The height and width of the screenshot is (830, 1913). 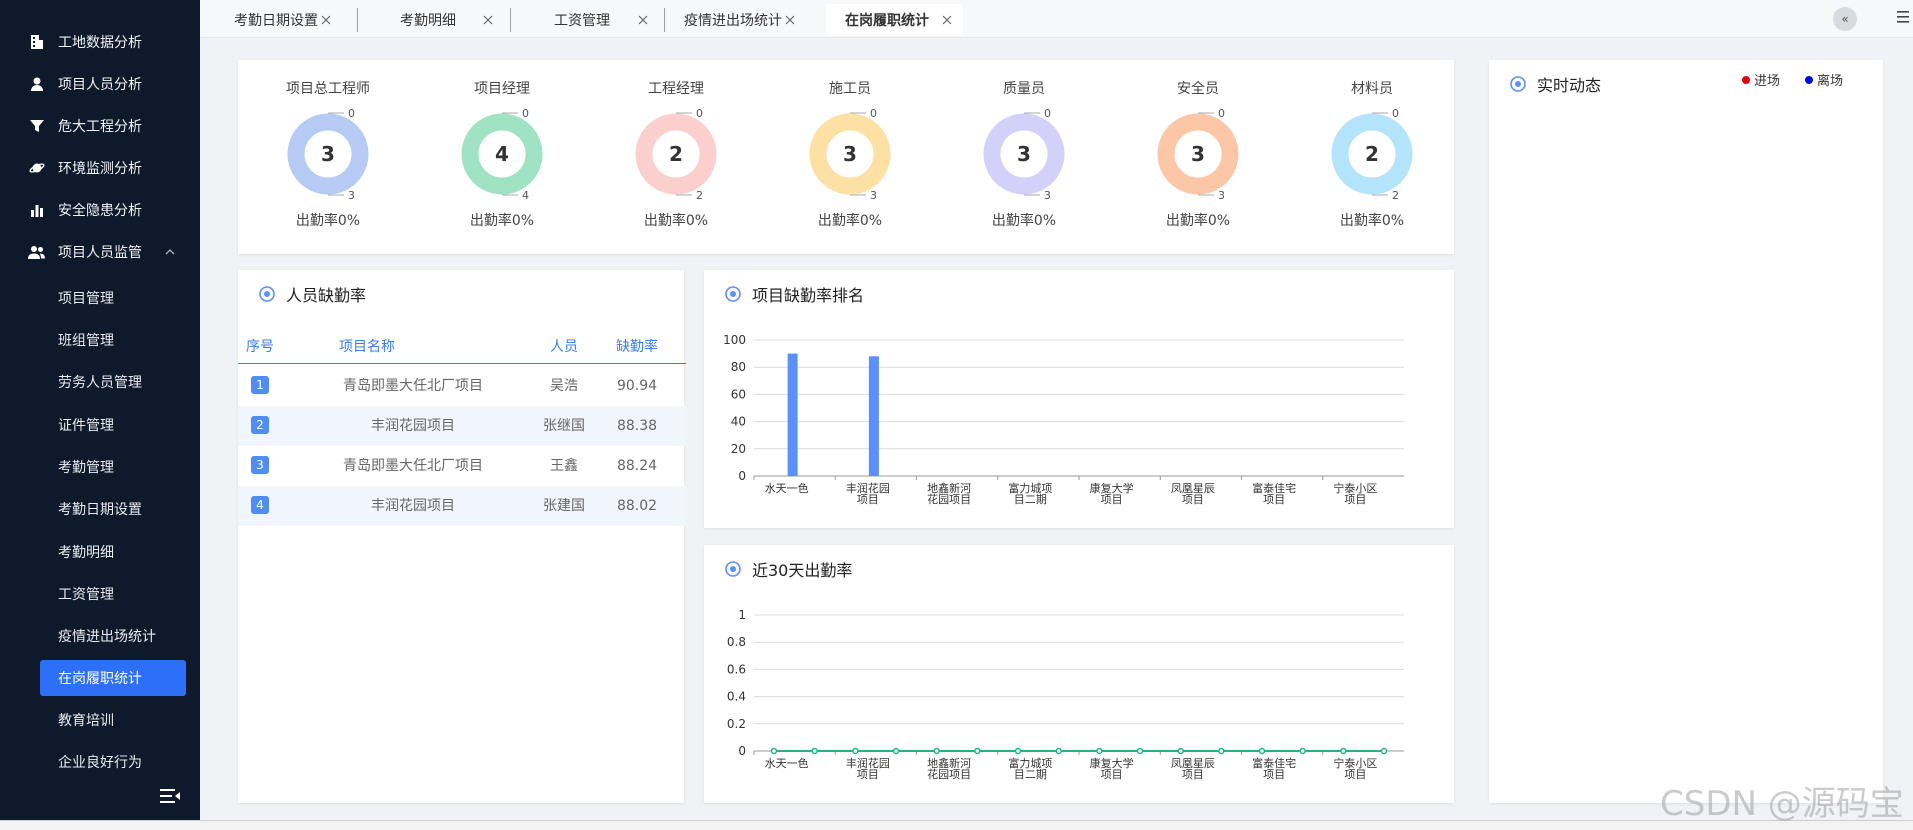 I want to click on donut-bottom-label: 3, so click(x=351, y=195).